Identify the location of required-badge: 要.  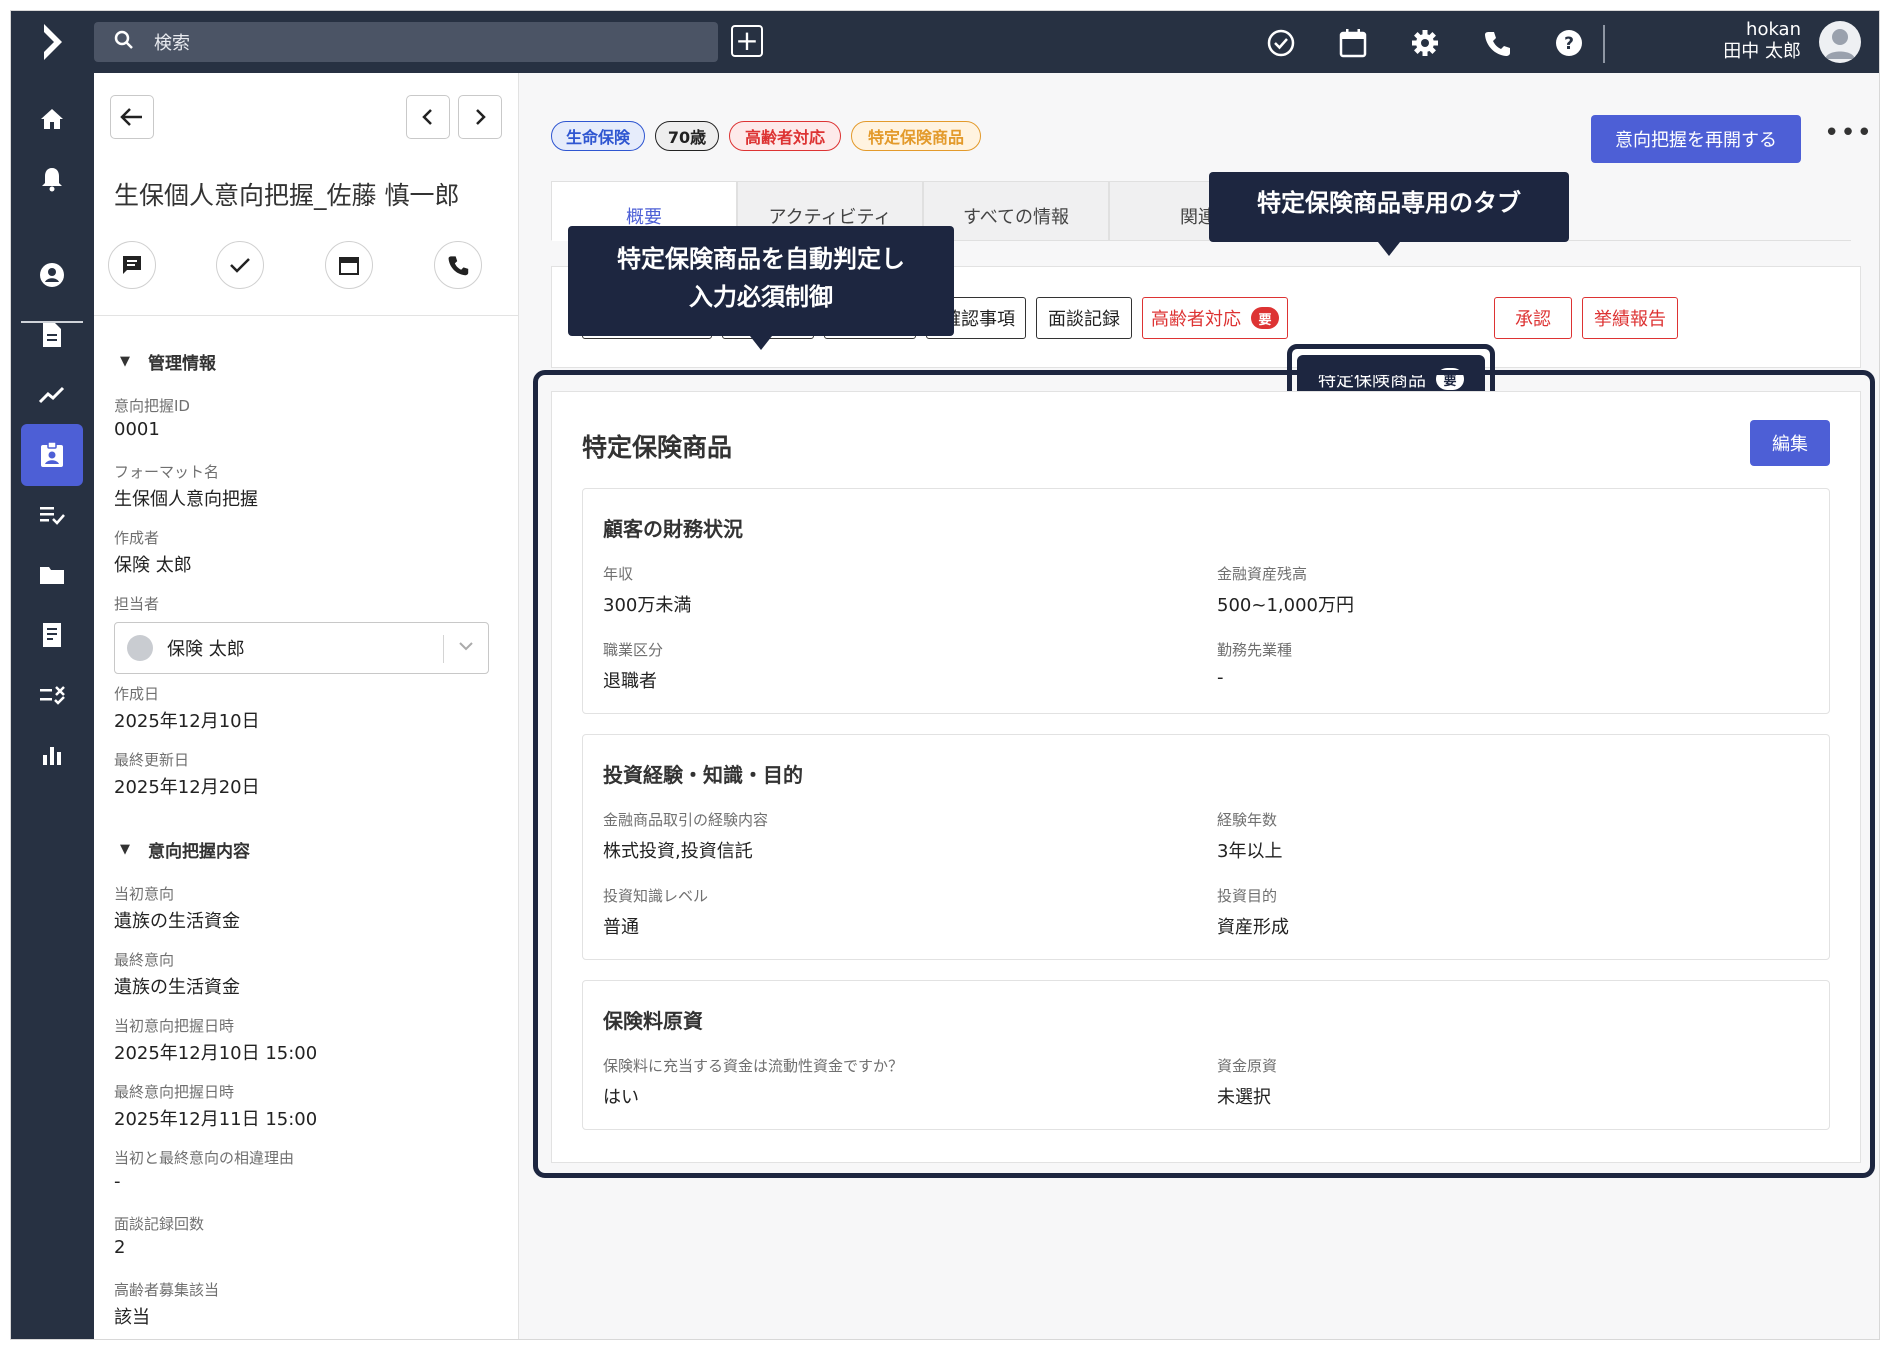
(1265, 318).